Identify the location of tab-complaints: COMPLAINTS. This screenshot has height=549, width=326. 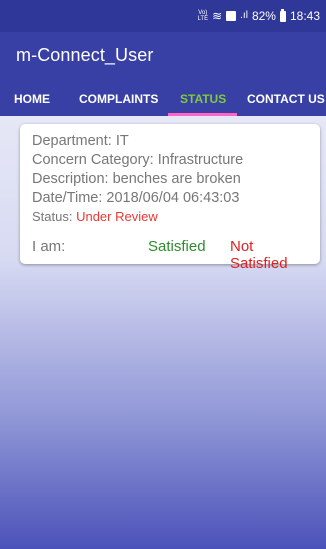
(118, 99).